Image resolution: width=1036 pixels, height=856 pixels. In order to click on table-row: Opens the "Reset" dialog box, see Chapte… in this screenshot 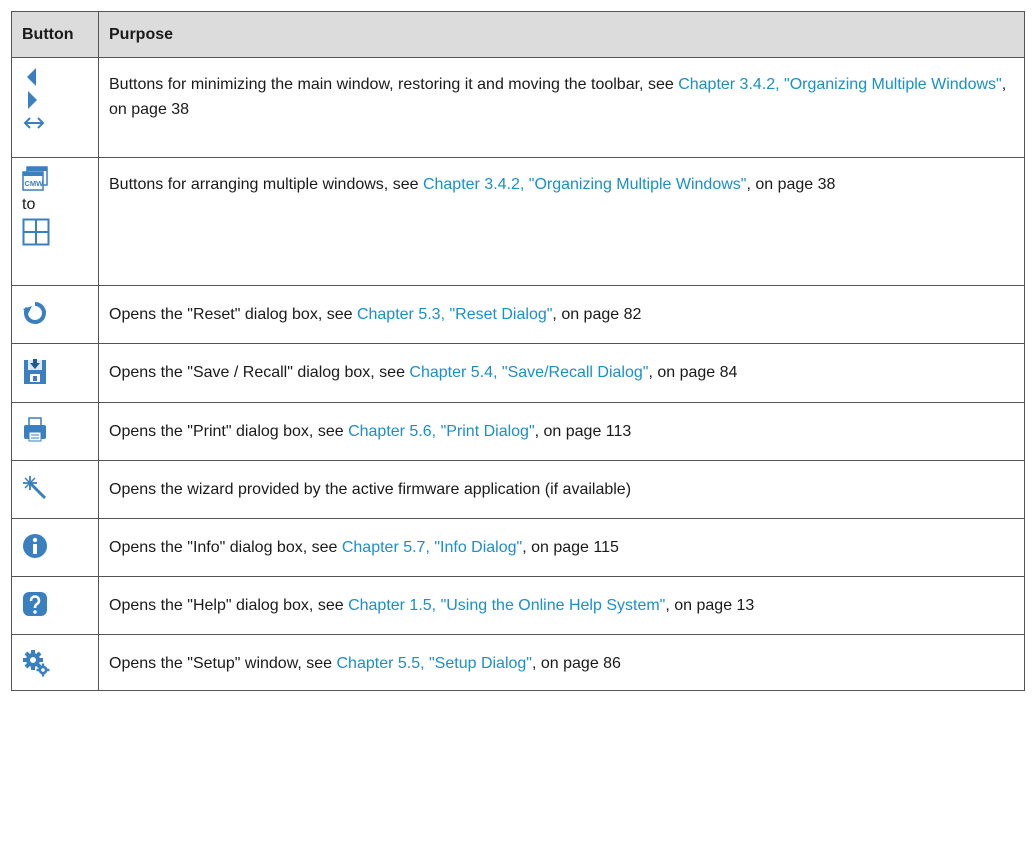, I will do `click(518, 314)`.